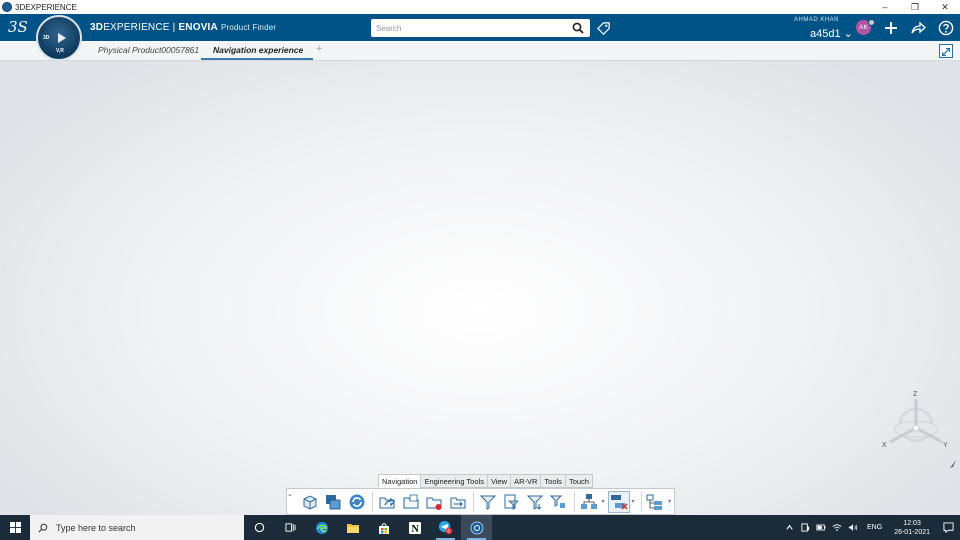 This screenshot has width=960, height=540. I want to click on window-controls: – ❐ ✕, so click(915, 7).